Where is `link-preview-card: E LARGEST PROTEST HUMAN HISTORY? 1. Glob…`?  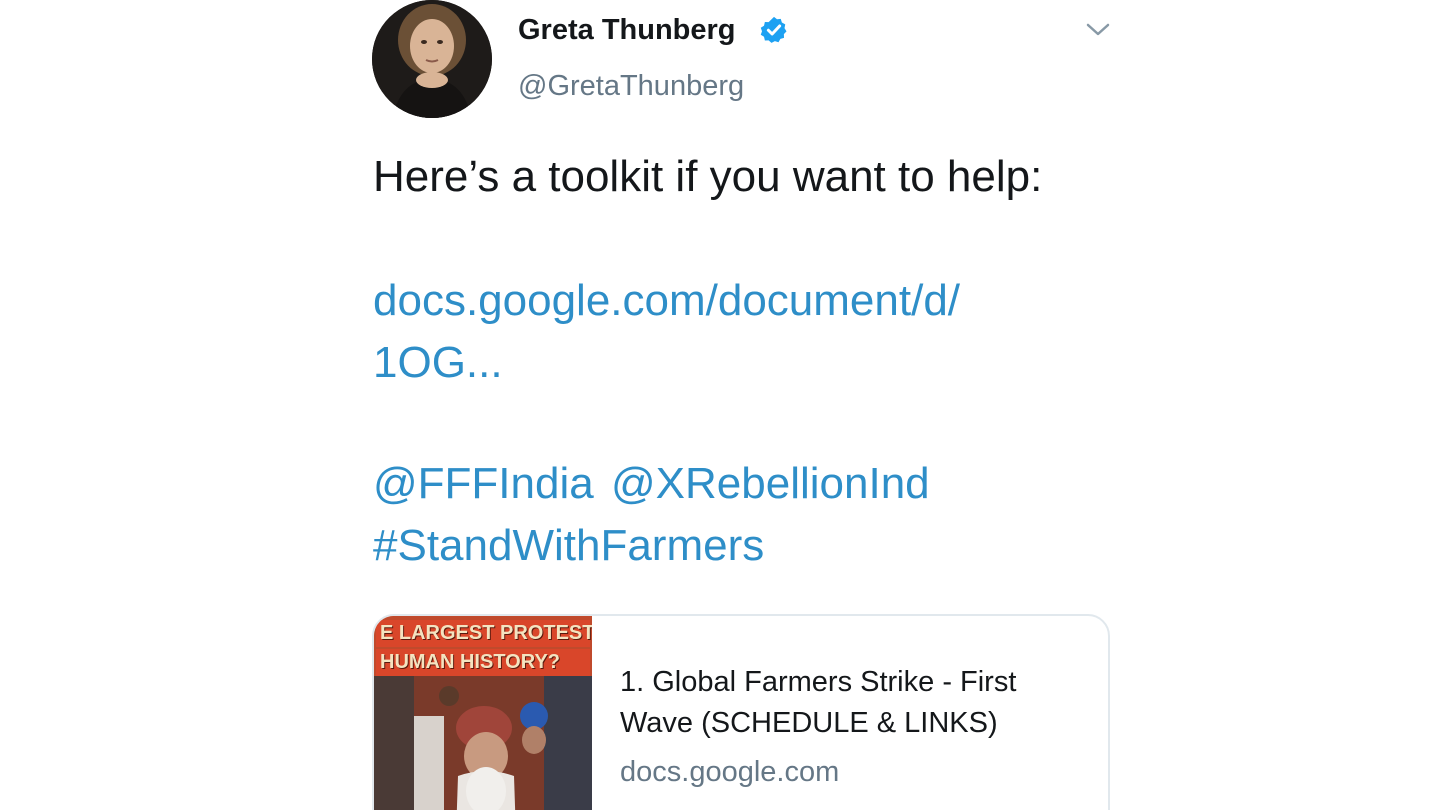 link-preview-card: E LARGEST PROTEST HUMAN HISTORY? 1. Glob… is located at coordinates (741, 712).